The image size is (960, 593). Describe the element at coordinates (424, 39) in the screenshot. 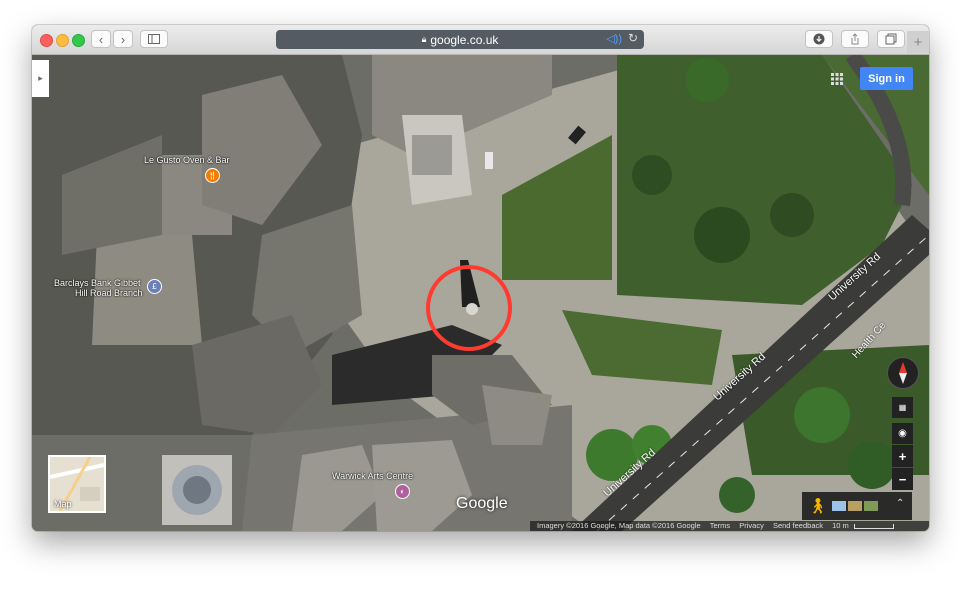

I see `lock-icon: 🔒︎` at that location.